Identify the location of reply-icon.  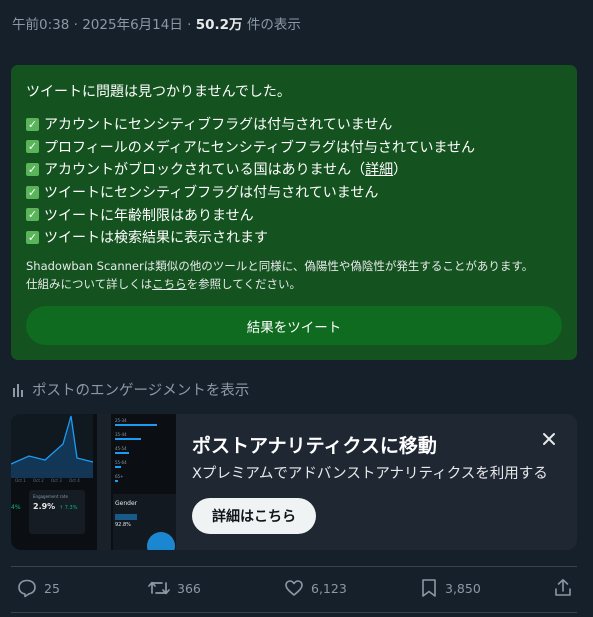
(27, 588).